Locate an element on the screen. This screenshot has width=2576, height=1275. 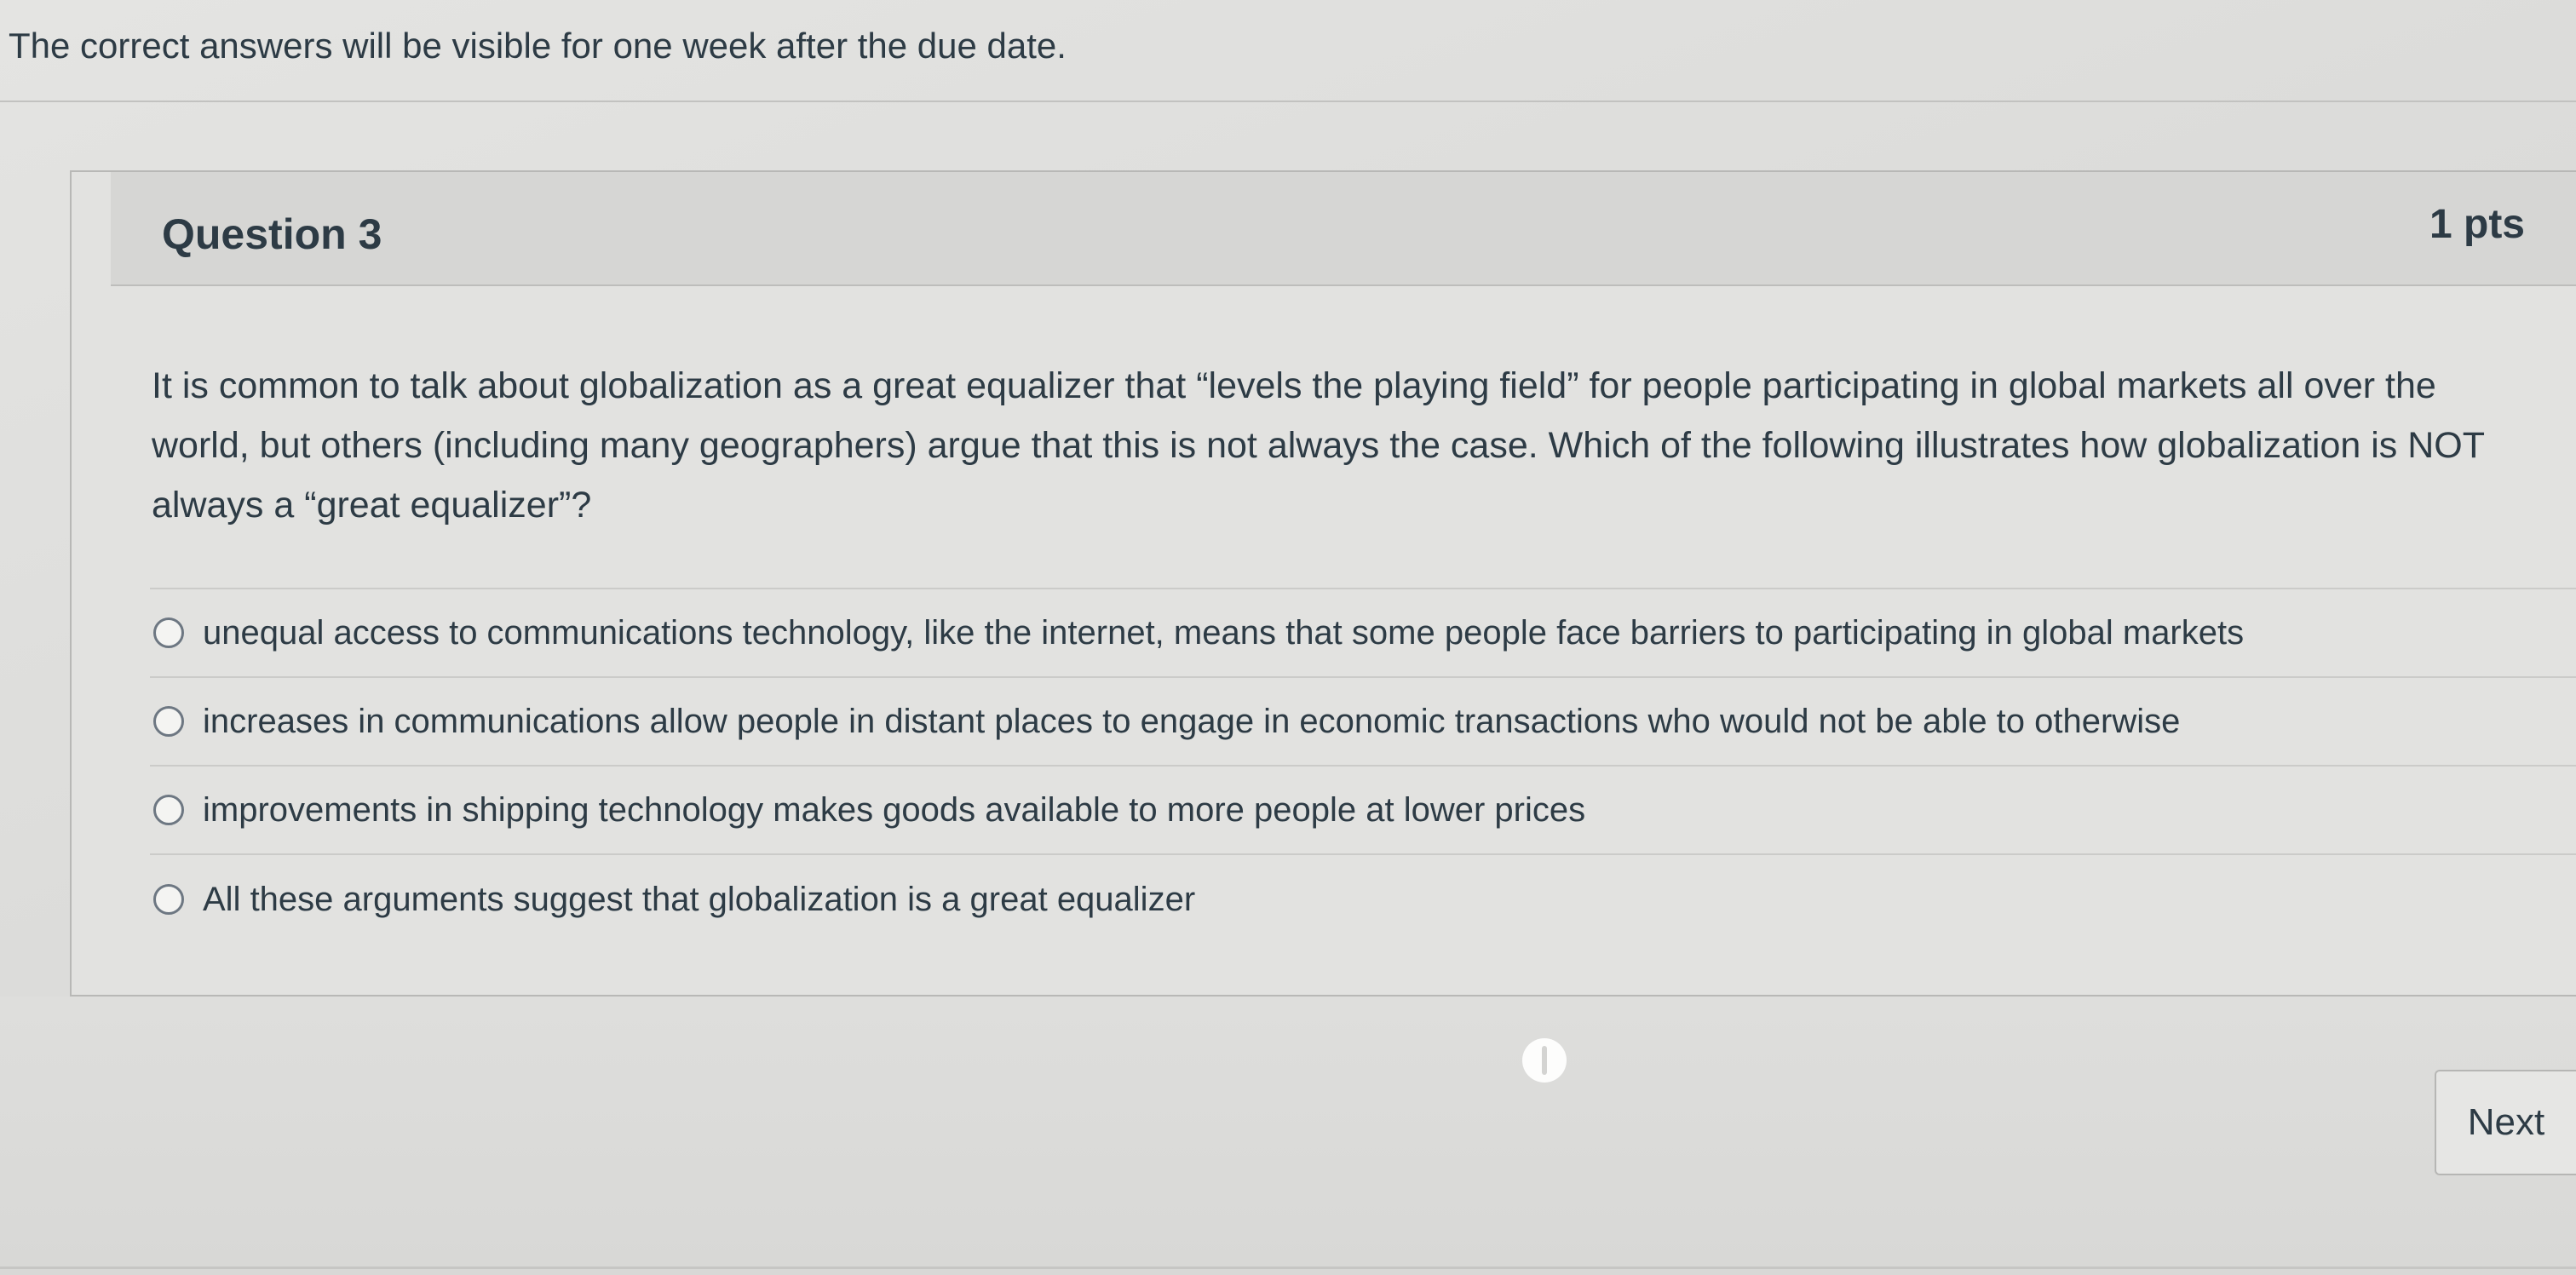
question-points: 1 pts is located at coordinates (2477, 224).